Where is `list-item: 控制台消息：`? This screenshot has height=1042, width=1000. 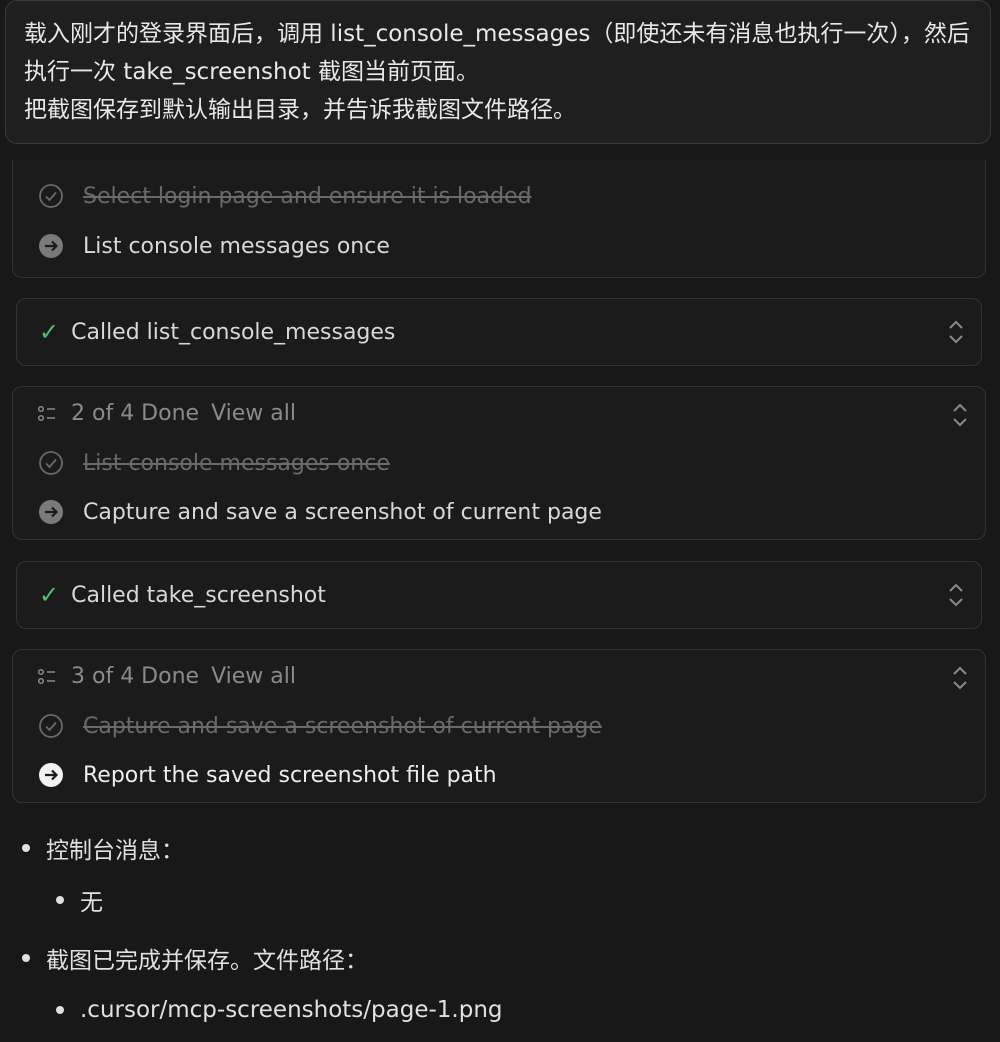
list-item: 控制台消息： is located at coordinates (103, 848).